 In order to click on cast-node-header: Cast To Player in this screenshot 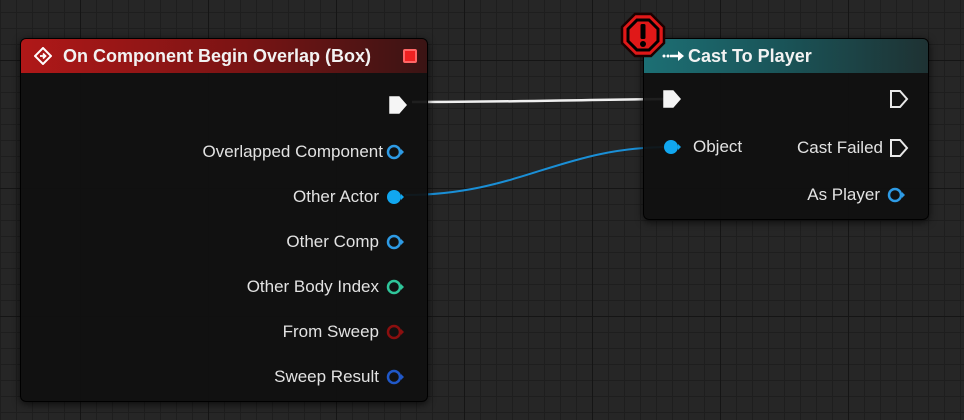, I will do `click(786, 56)`.